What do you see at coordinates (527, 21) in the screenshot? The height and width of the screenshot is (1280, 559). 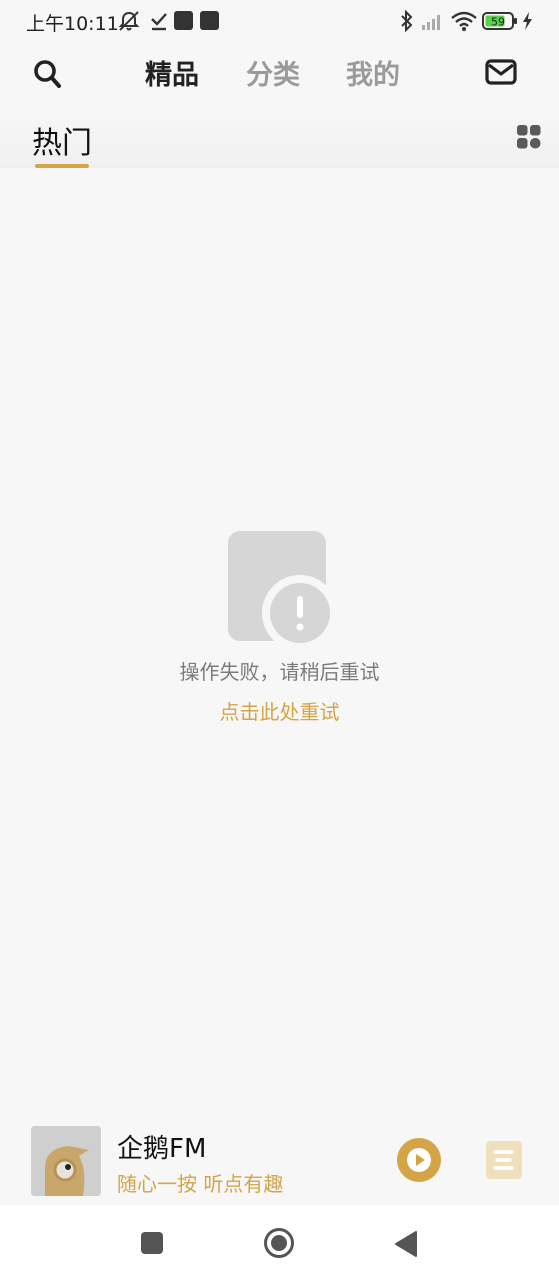 I see `charging-icon` at bounding box center [527, 21].